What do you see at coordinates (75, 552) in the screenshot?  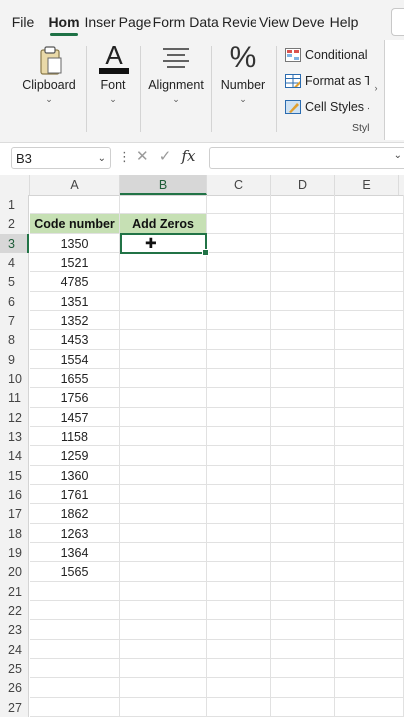 I see `code-number-cell: 1364` at bounding box center [75, 552].